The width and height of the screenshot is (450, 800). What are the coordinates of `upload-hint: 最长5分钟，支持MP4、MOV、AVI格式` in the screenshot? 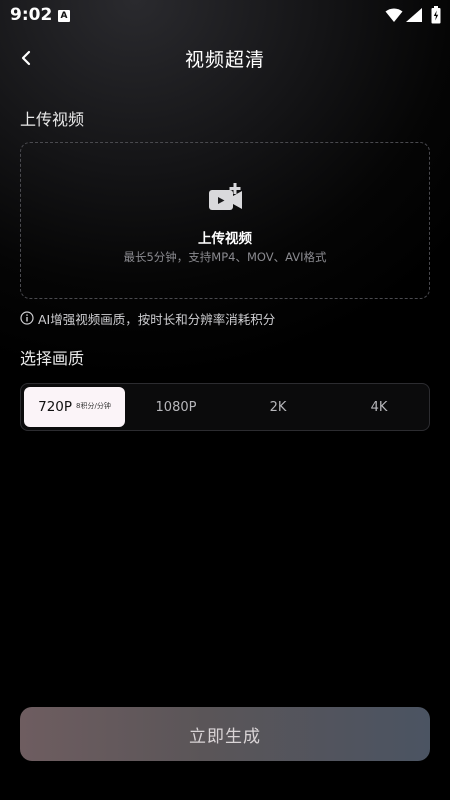 It's located at (225, 257).